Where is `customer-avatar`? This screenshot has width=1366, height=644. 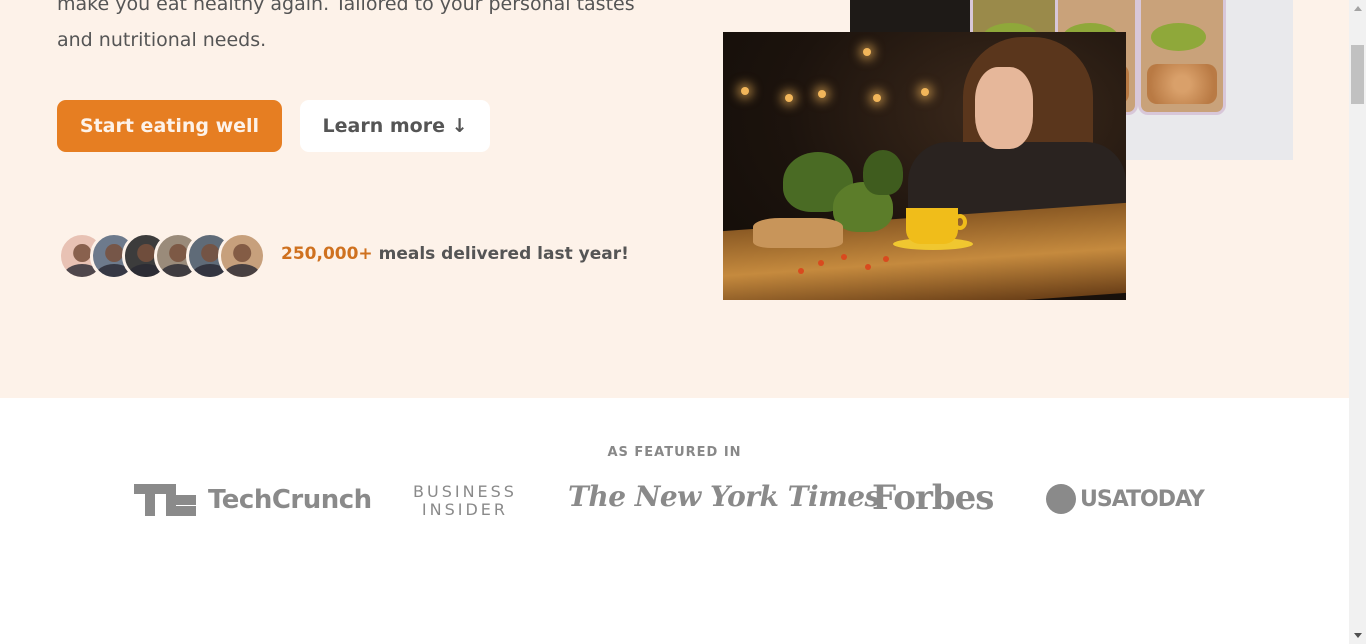 customer-avatar is located at coordinates (242, 256).